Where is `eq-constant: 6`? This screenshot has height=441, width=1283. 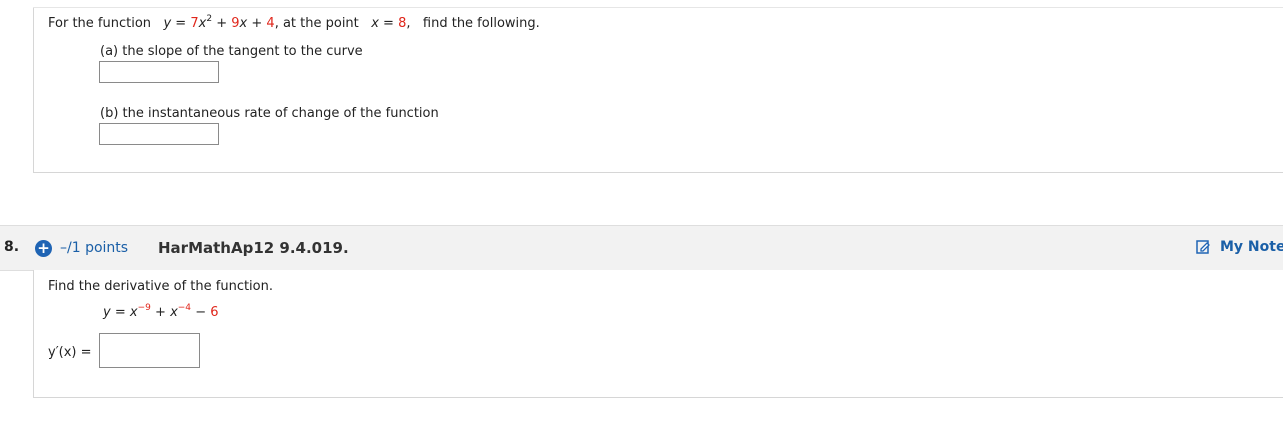 eq-constant: 6 is located at coordinates (214, 312).